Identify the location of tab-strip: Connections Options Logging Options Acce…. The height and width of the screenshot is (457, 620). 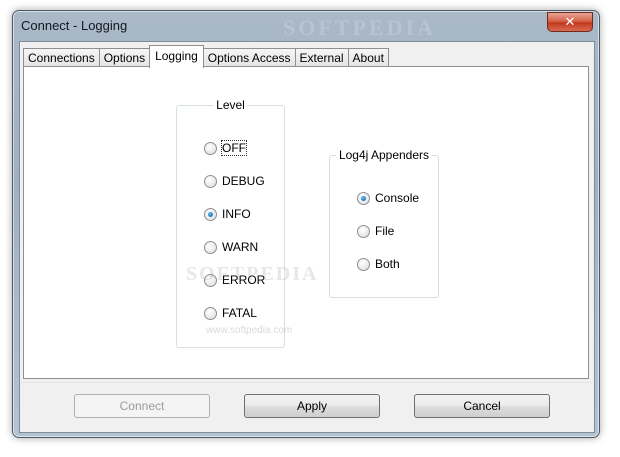
(206, 56).